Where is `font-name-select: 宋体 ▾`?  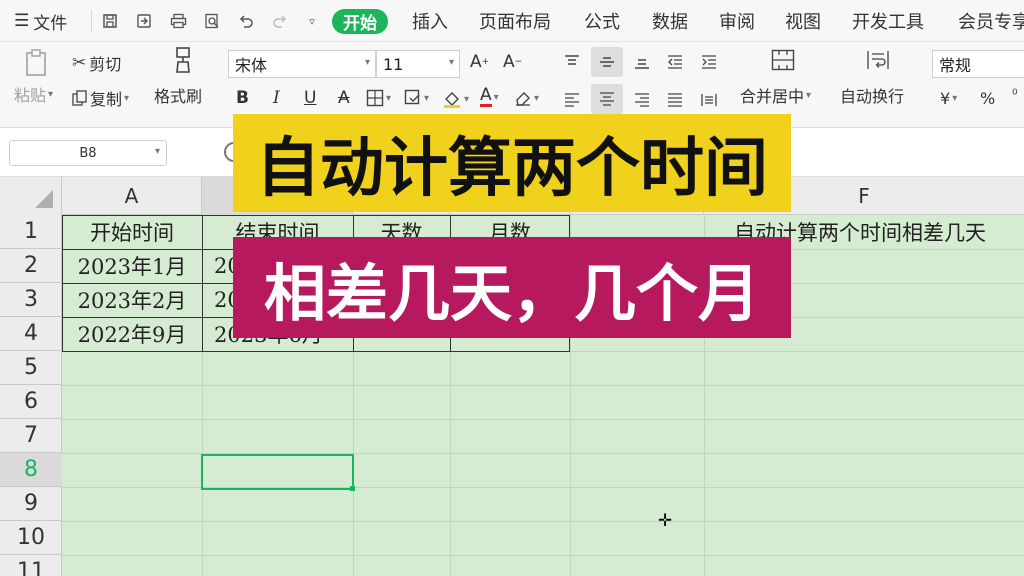 font-name-select: 宋体 ▾ is located at coordinates (302, 64).